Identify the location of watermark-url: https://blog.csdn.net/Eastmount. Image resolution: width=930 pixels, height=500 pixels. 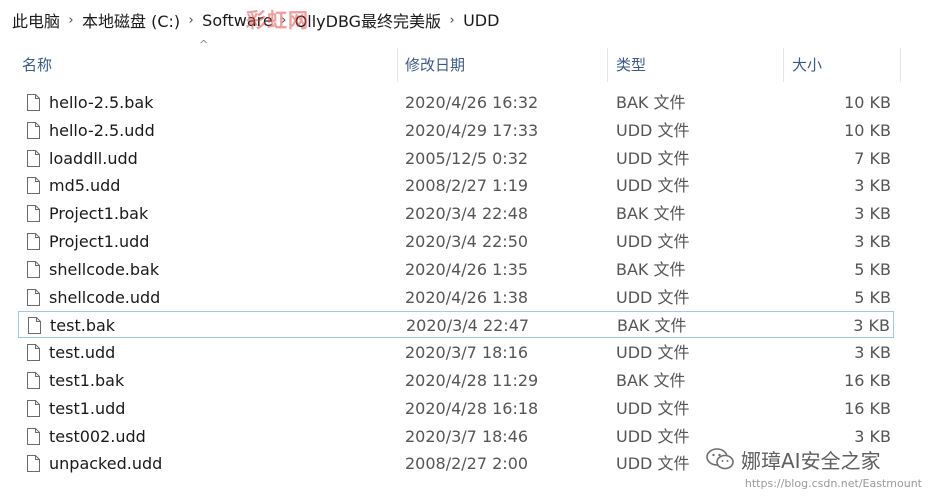
(833, 483).